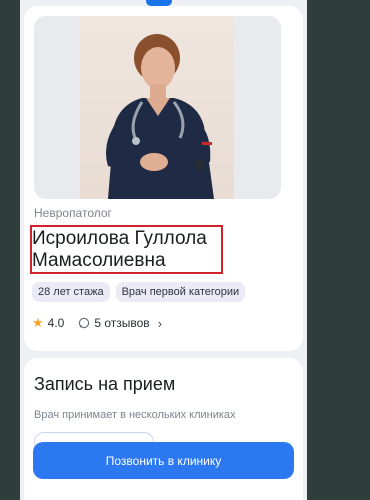 The width and height of the screenshot is (370, 500). I want to click on doctor-name: Исроилова Гуллола Мамасолиевна, so click(152, 250).